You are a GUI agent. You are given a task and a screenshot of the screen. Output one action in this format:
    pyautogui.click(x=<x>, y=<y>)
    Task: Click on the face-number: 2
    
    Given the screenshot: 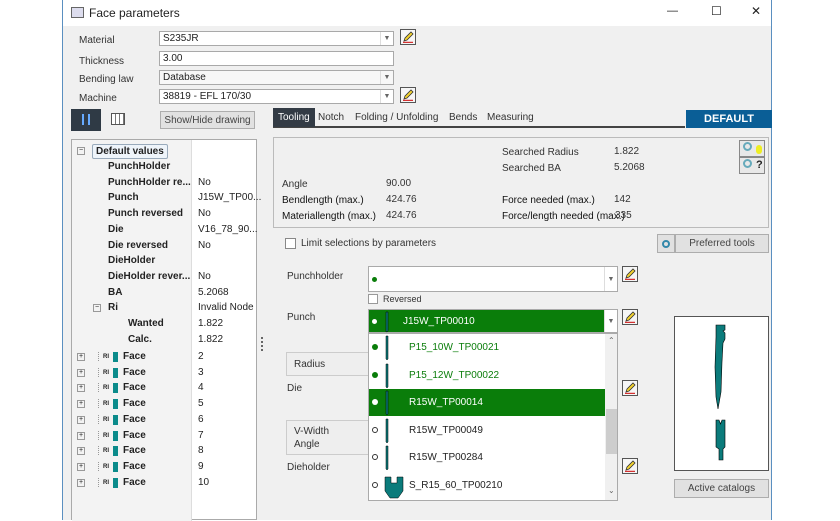 What is the action you would take?
    pyautogui.click(x=201, y=356)
    